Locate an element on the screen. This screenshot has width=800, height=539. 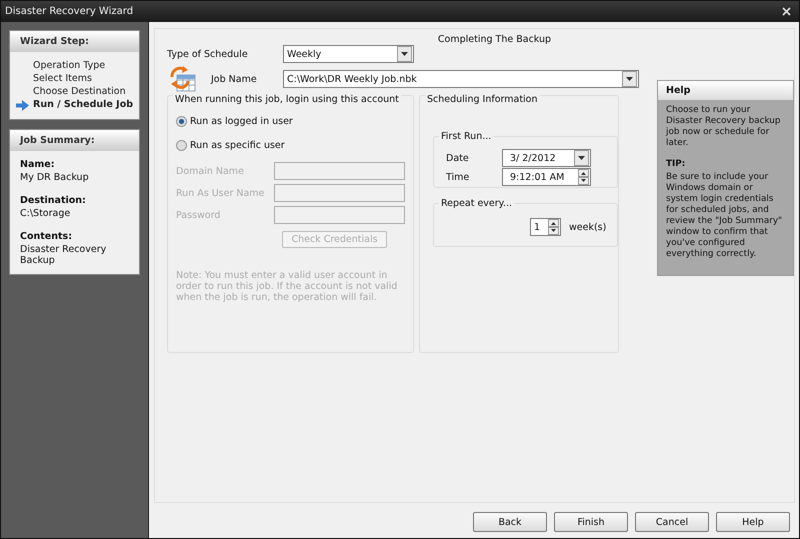
wizard-step-item: Select Items is located at coordinates (62, 78).